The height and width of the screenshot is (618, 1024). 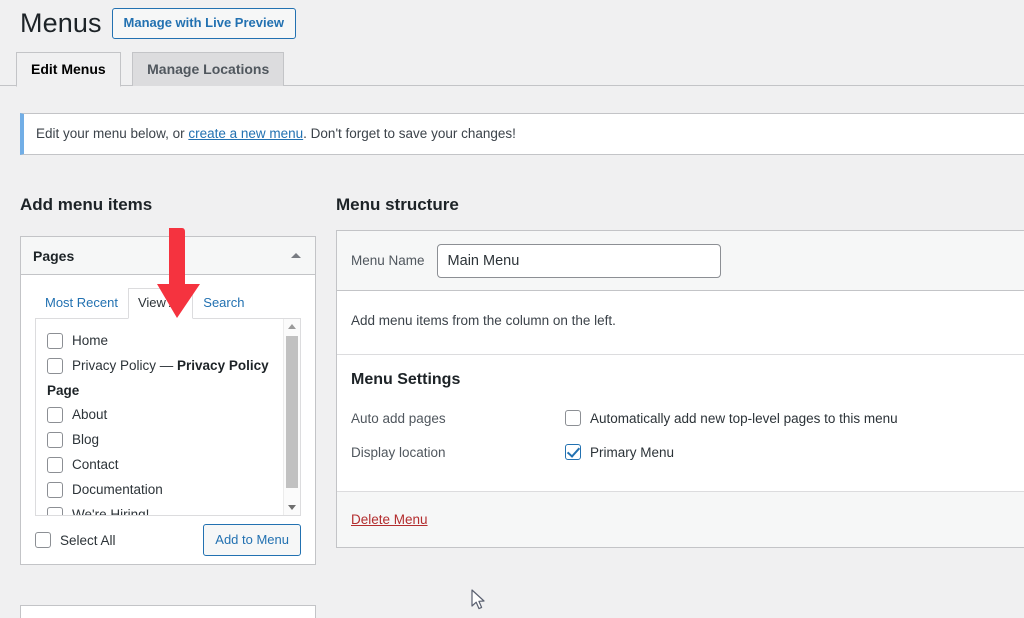 I want to click on notice-text-before: Edit your menu below, or, so click(x=112, y=133).